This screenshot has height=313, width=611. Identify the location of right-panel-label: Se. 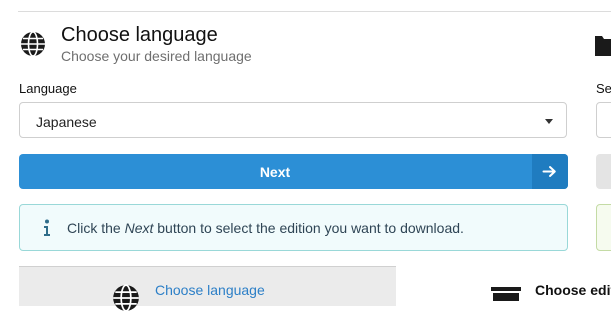
(603, 88).